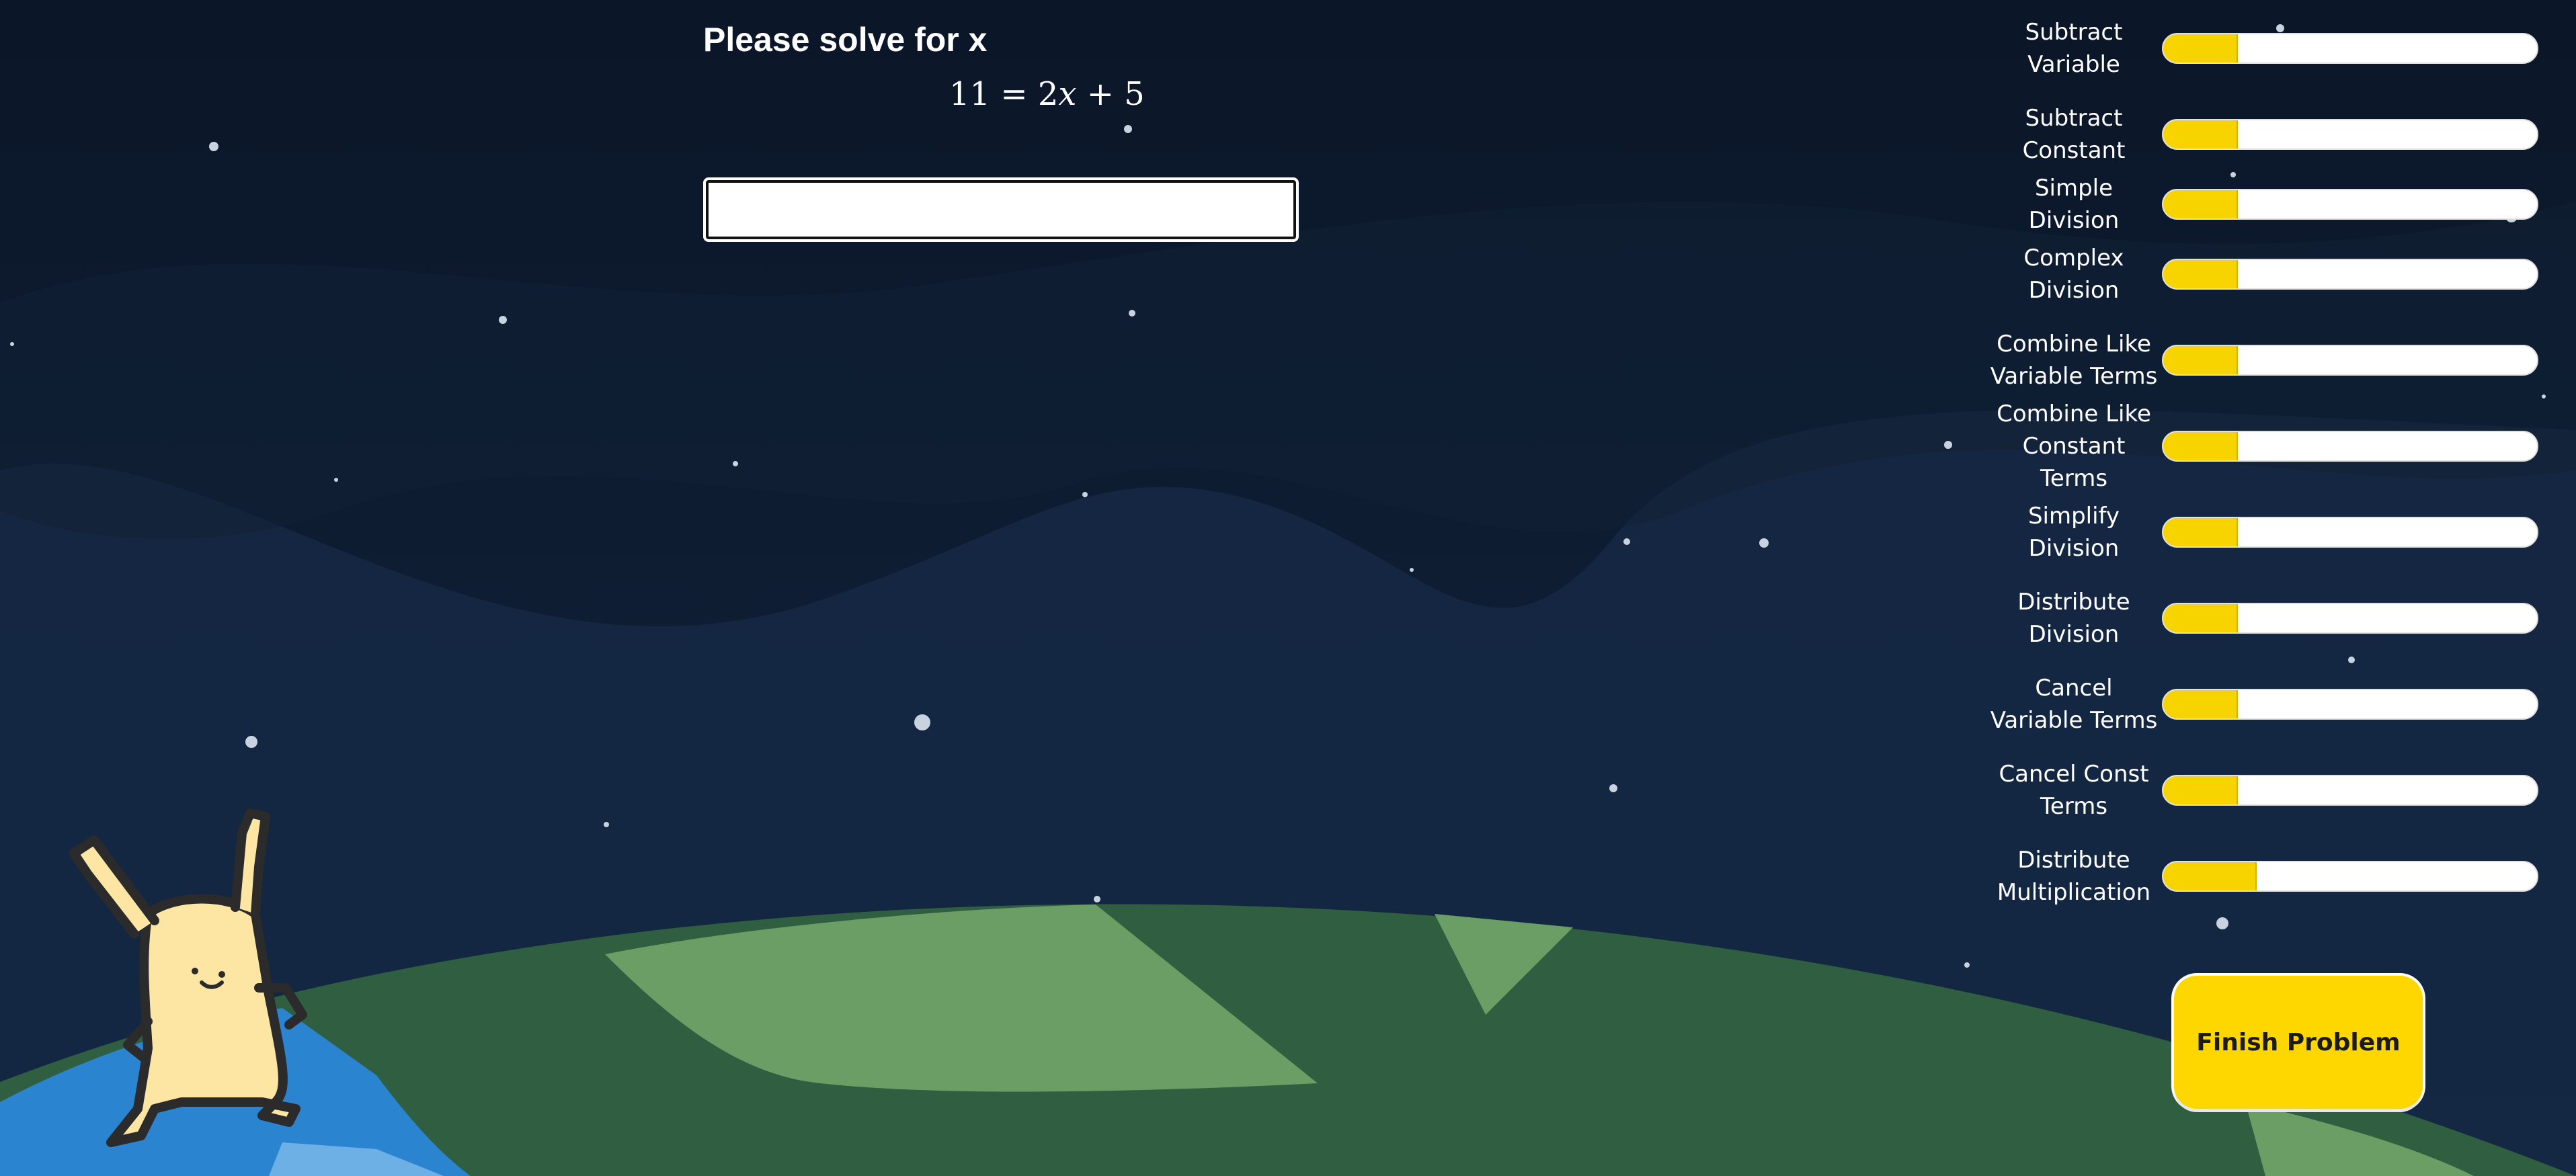 Image resolution: width=2576 pixels, height=1176 pixels. What do you see at coordinates (2073, 533) in the screenshot?
I see `skill-label: Simplify Division` at bounding box center [2073, 533].